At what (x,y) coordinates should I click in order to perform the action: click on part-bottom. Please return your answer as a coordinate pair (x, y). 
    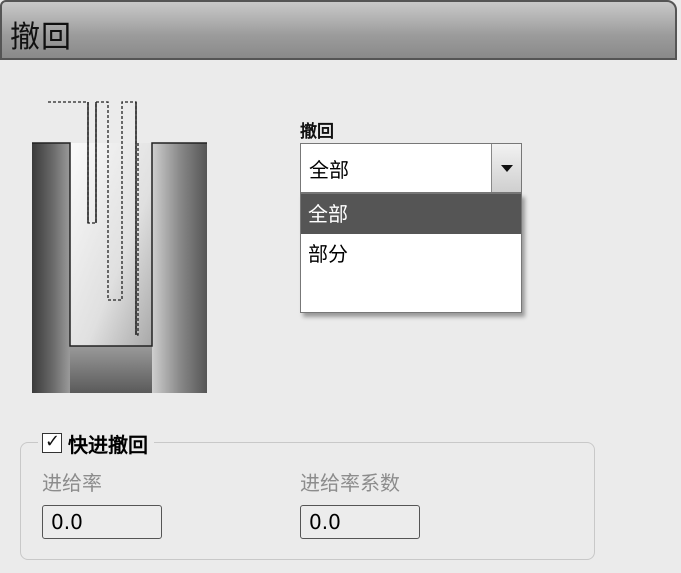
    Looking at the image, I should click on (111, 369).